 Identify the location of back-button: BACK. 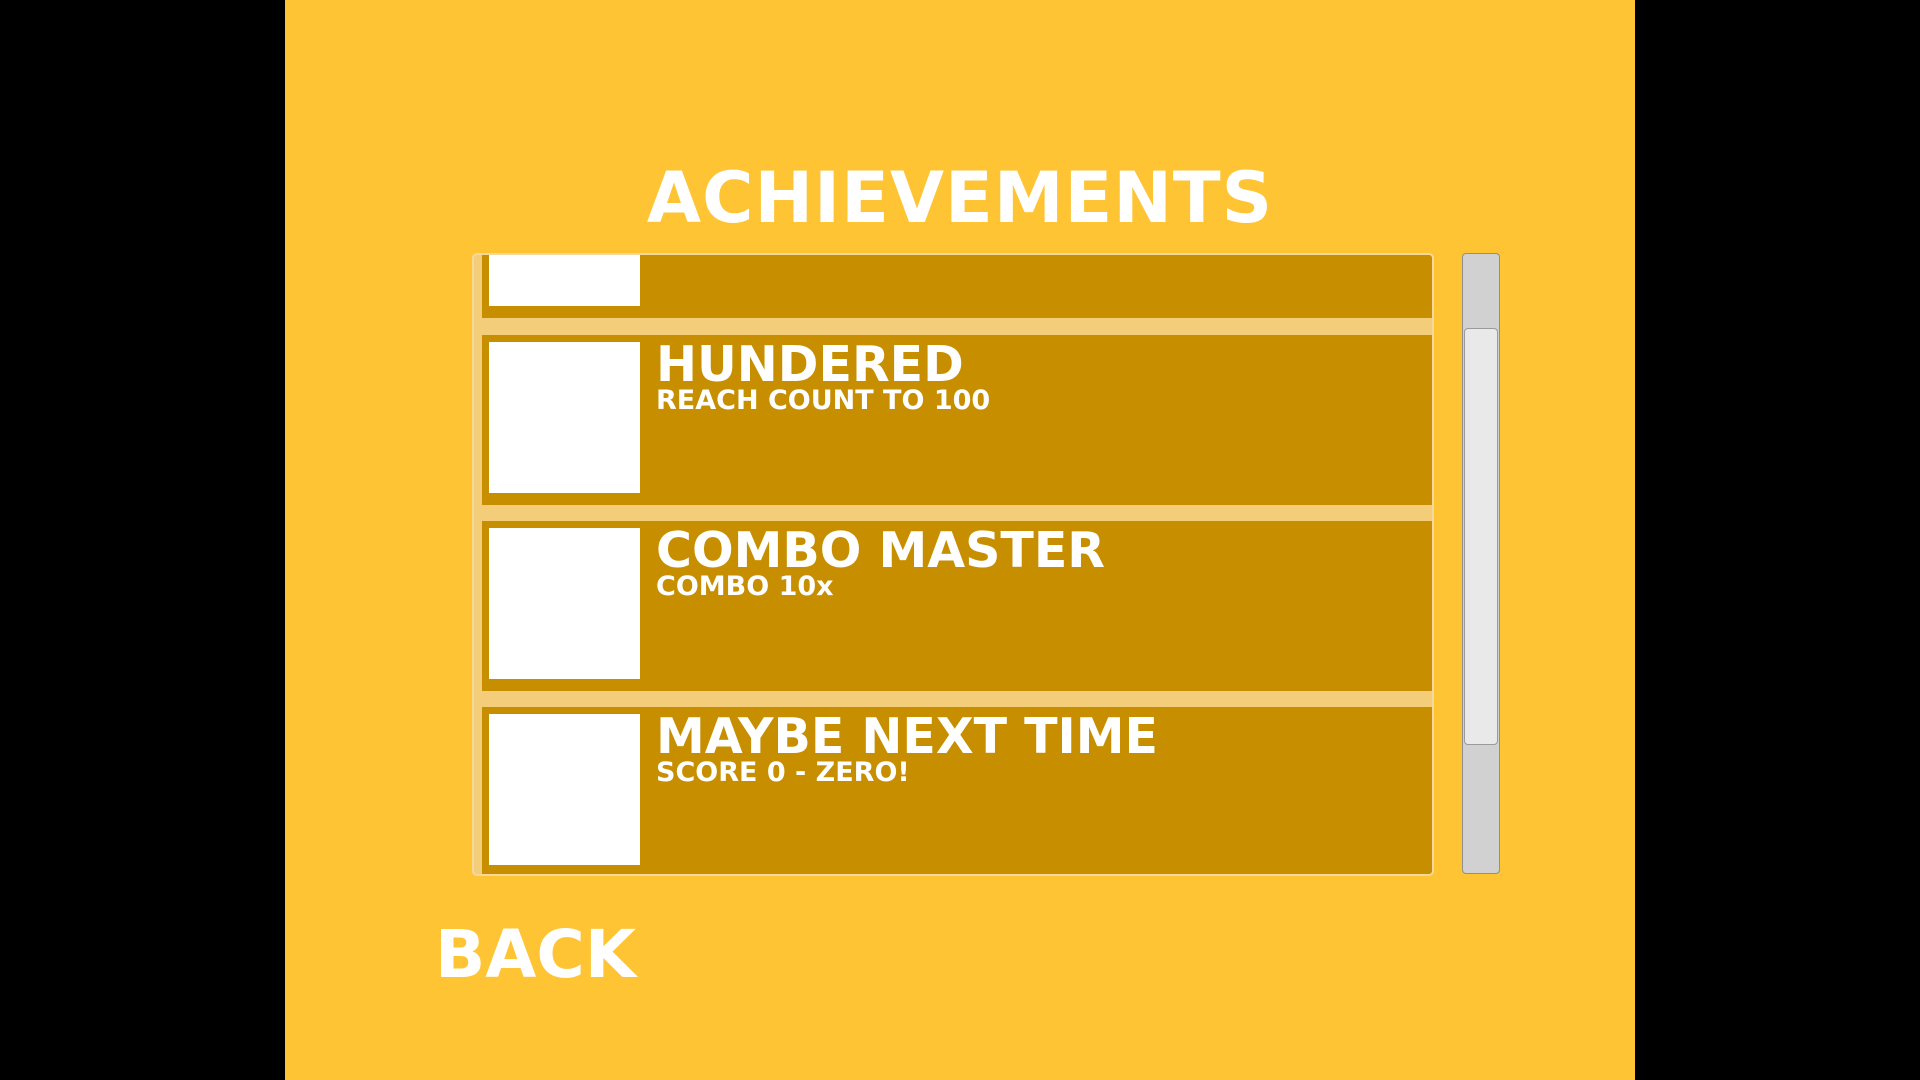
(535, 955).